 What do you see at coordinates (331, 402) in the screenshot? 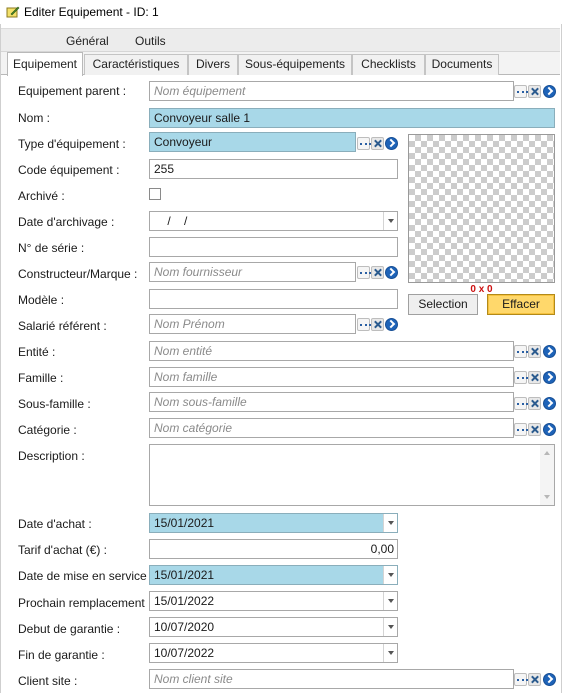
I see `sous-famille-field: Nom sous-famille` at bounding box center [331, 402].